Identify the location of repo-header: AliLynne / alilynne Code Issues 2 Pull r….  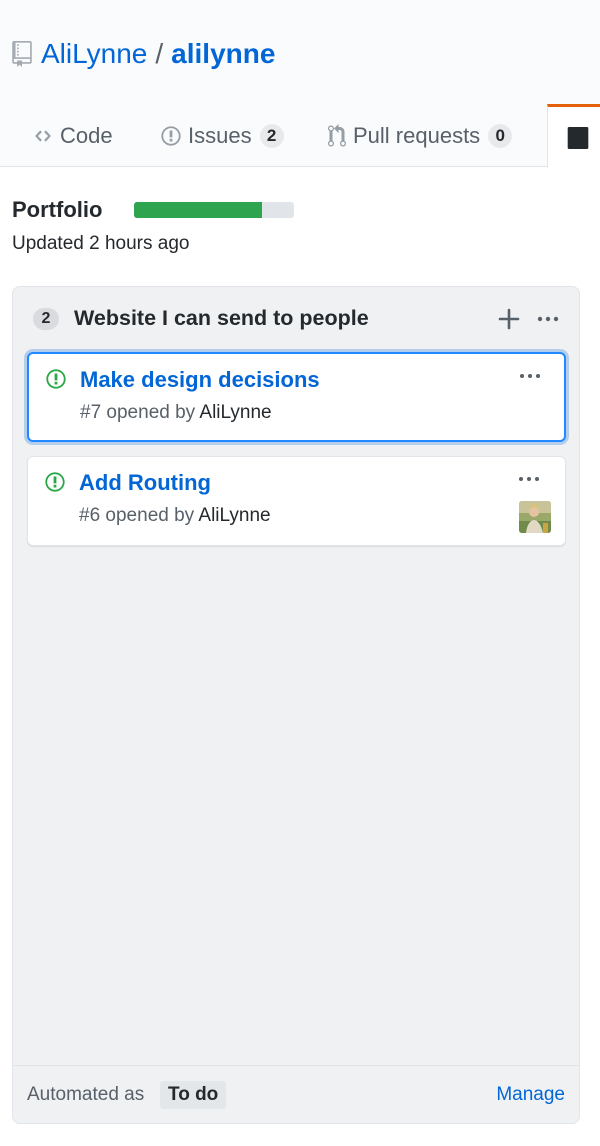
(300, 84).